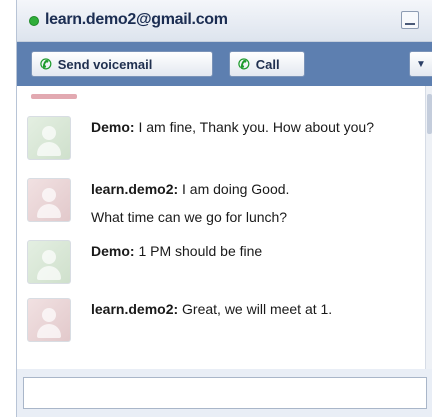  I want to click on more-options-dropdown: ▼, so click(420, 64).